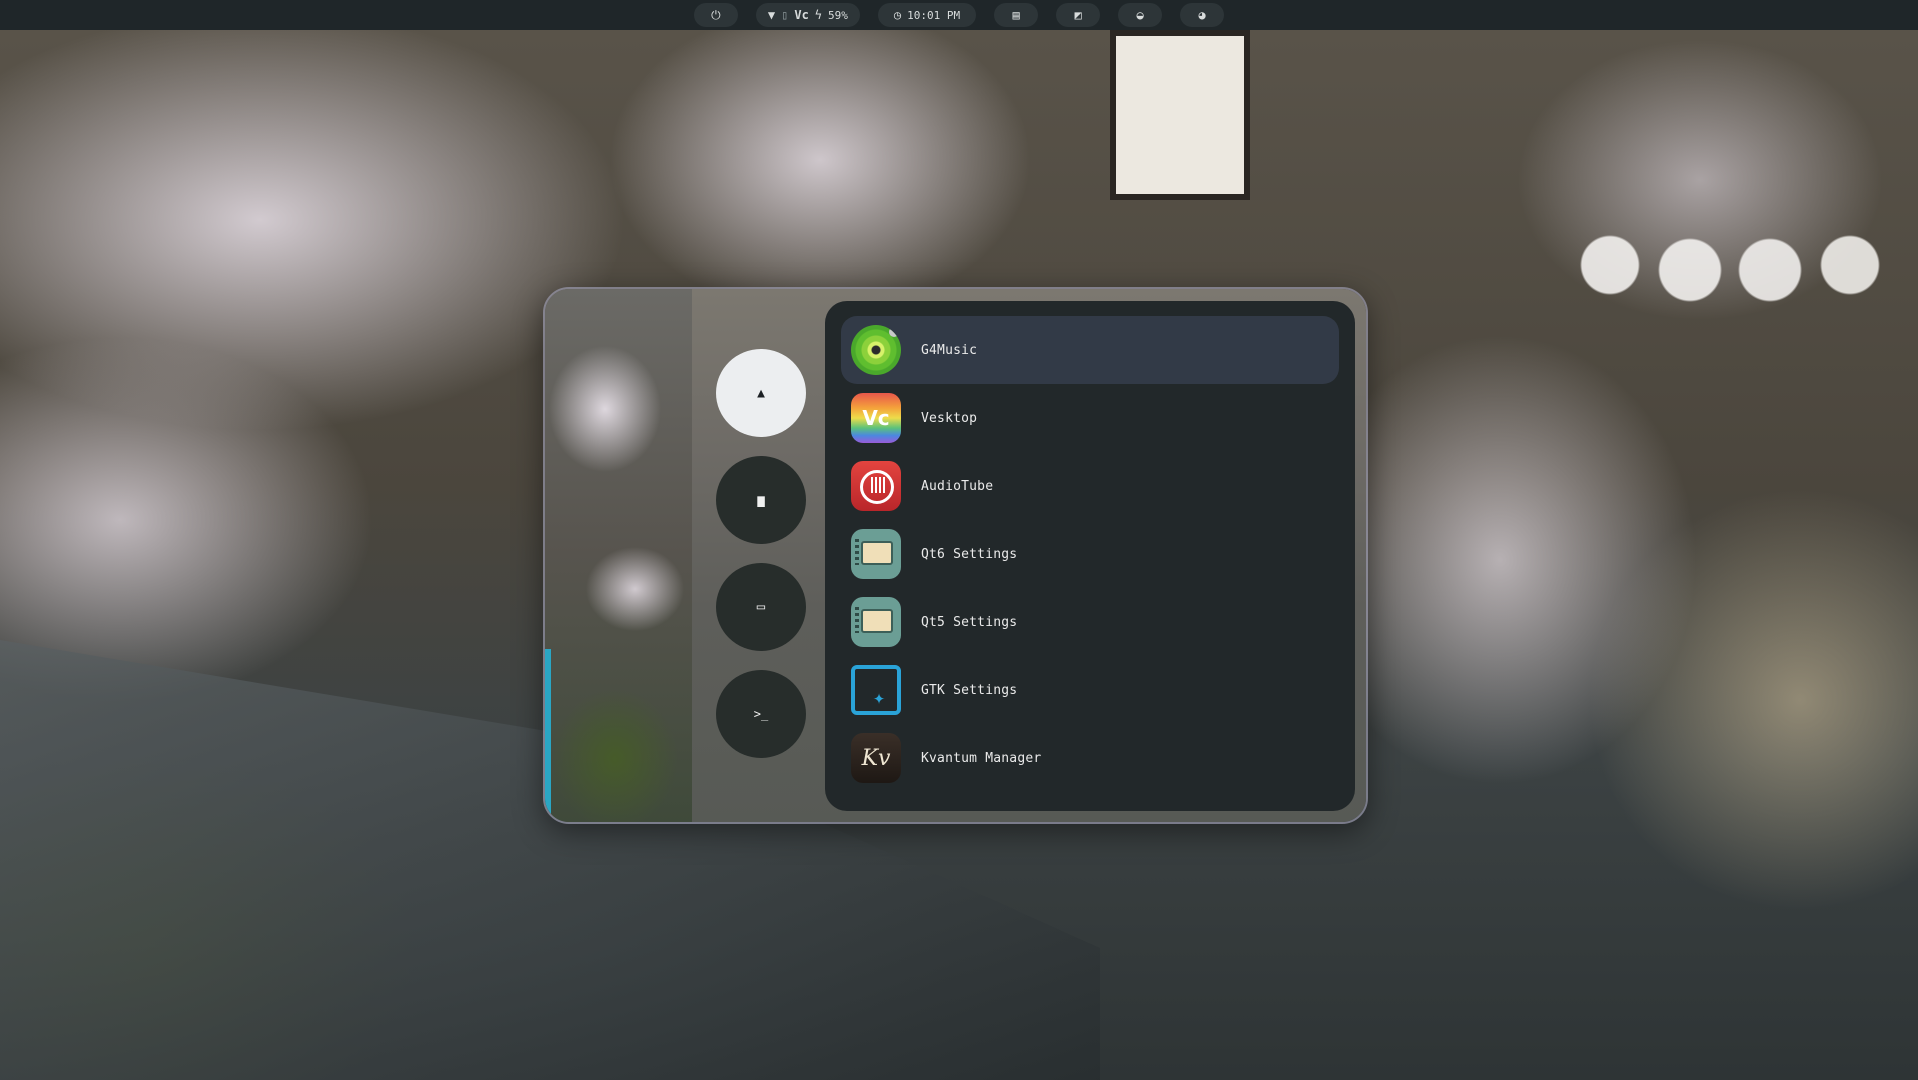  I want to click on app-item-kvantum-manager: Kv Kvantum Manager, so click(1090, 758).